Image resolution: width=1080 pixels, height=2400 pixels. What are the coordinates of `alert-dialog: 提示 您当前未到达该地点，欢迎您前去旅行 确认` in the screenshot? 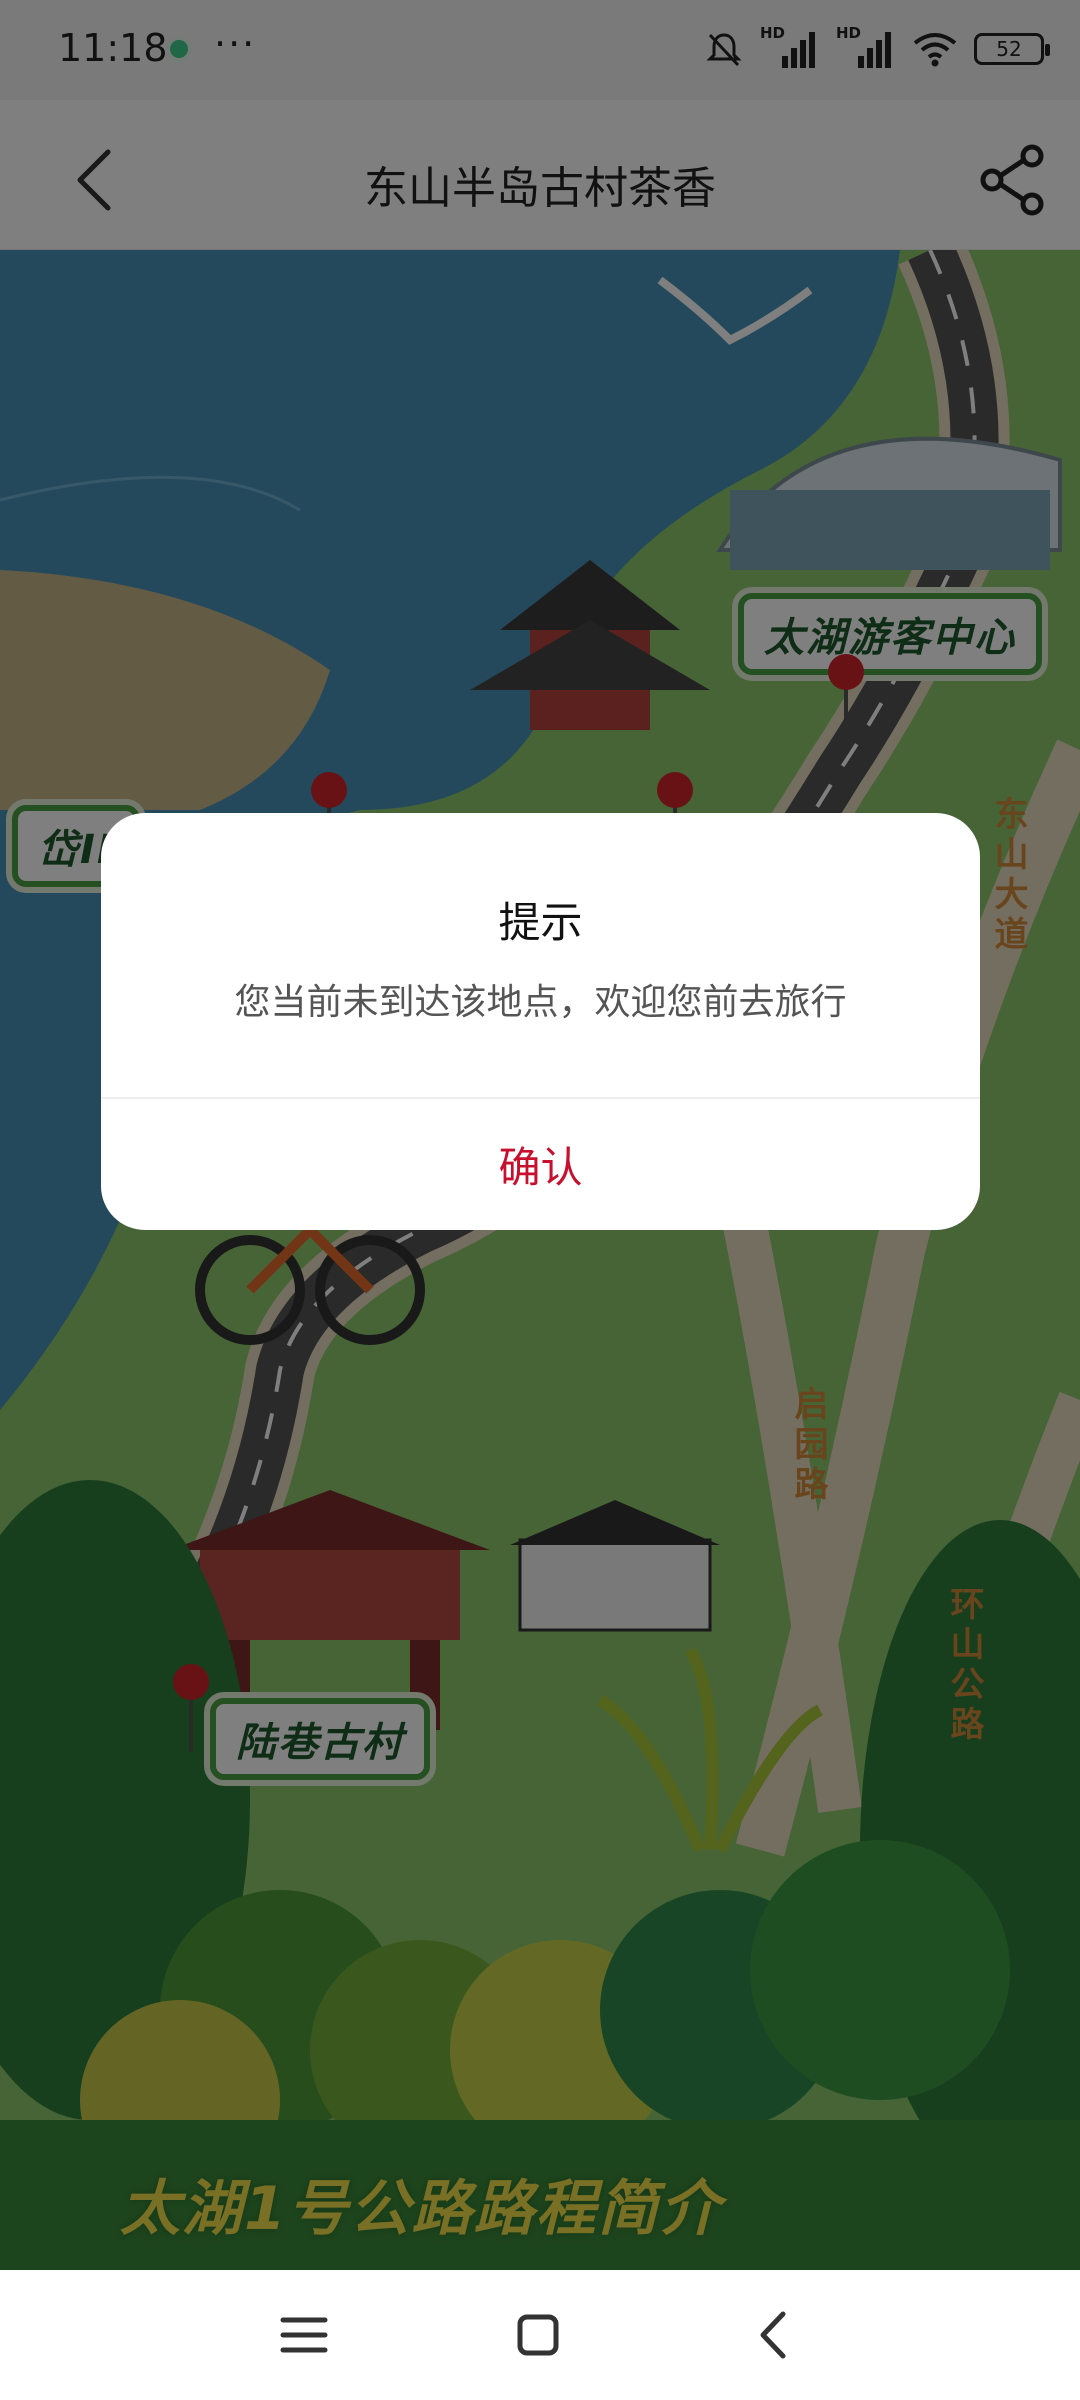 It's located at (540, 1021).